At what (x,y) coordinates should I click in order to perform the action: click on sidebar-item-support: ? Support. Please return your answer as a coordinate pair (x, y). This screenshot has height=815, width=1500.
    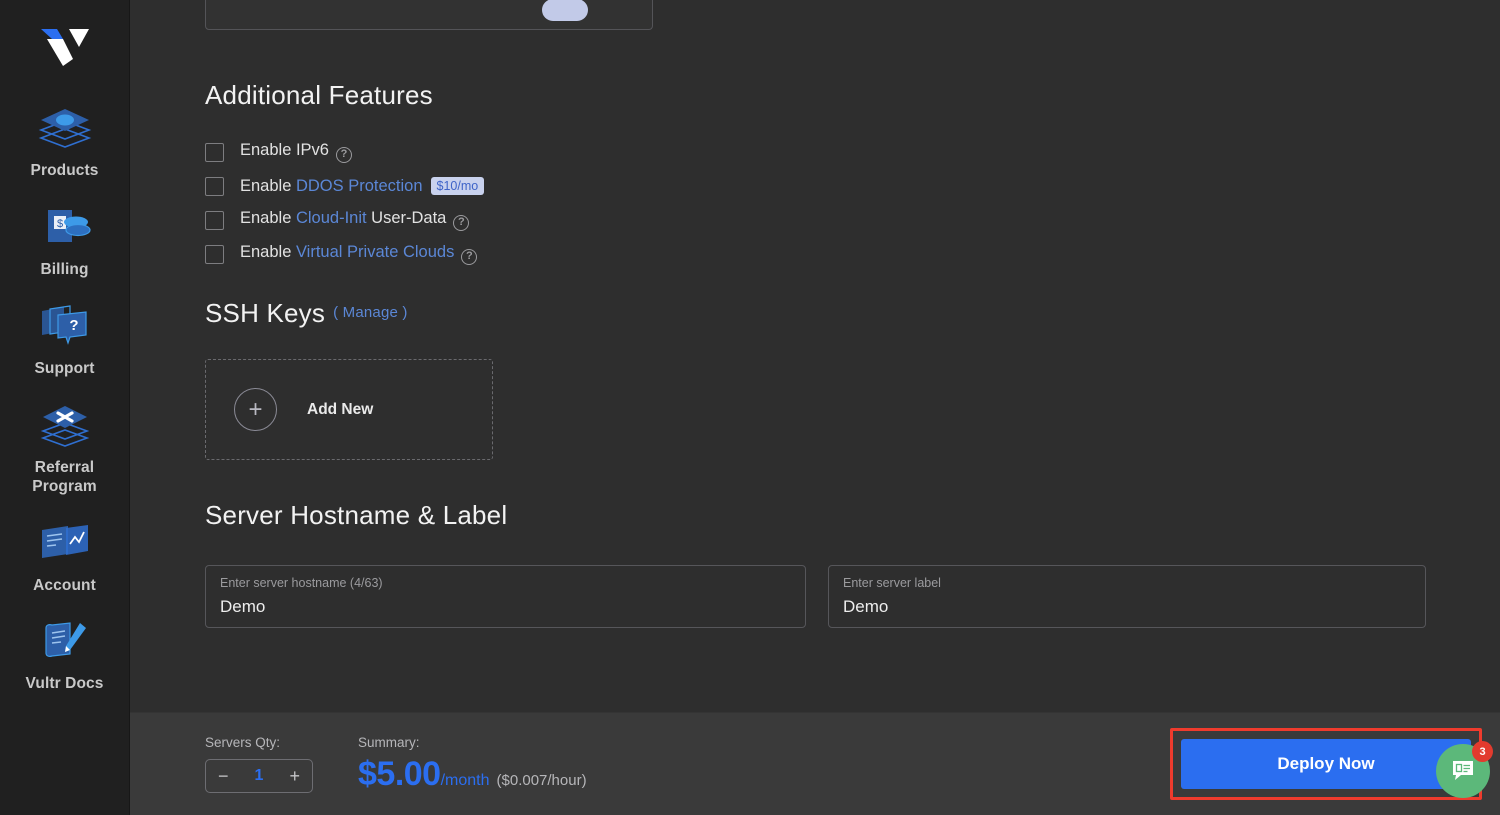
    Looking at the image, I should click on (64, 339).